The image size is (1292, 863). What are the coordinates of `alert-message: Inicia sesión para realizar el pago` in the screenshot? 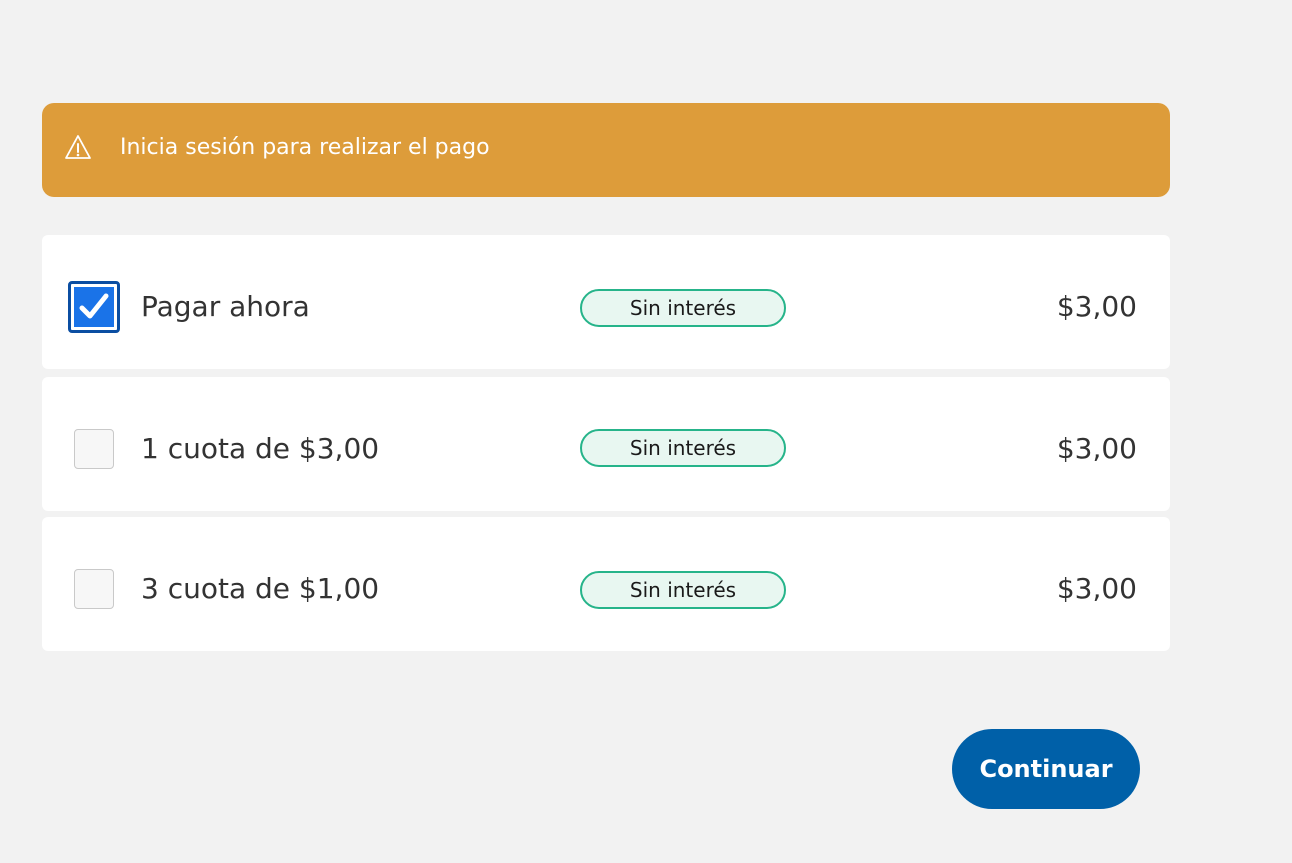 It's located at (305, 147).